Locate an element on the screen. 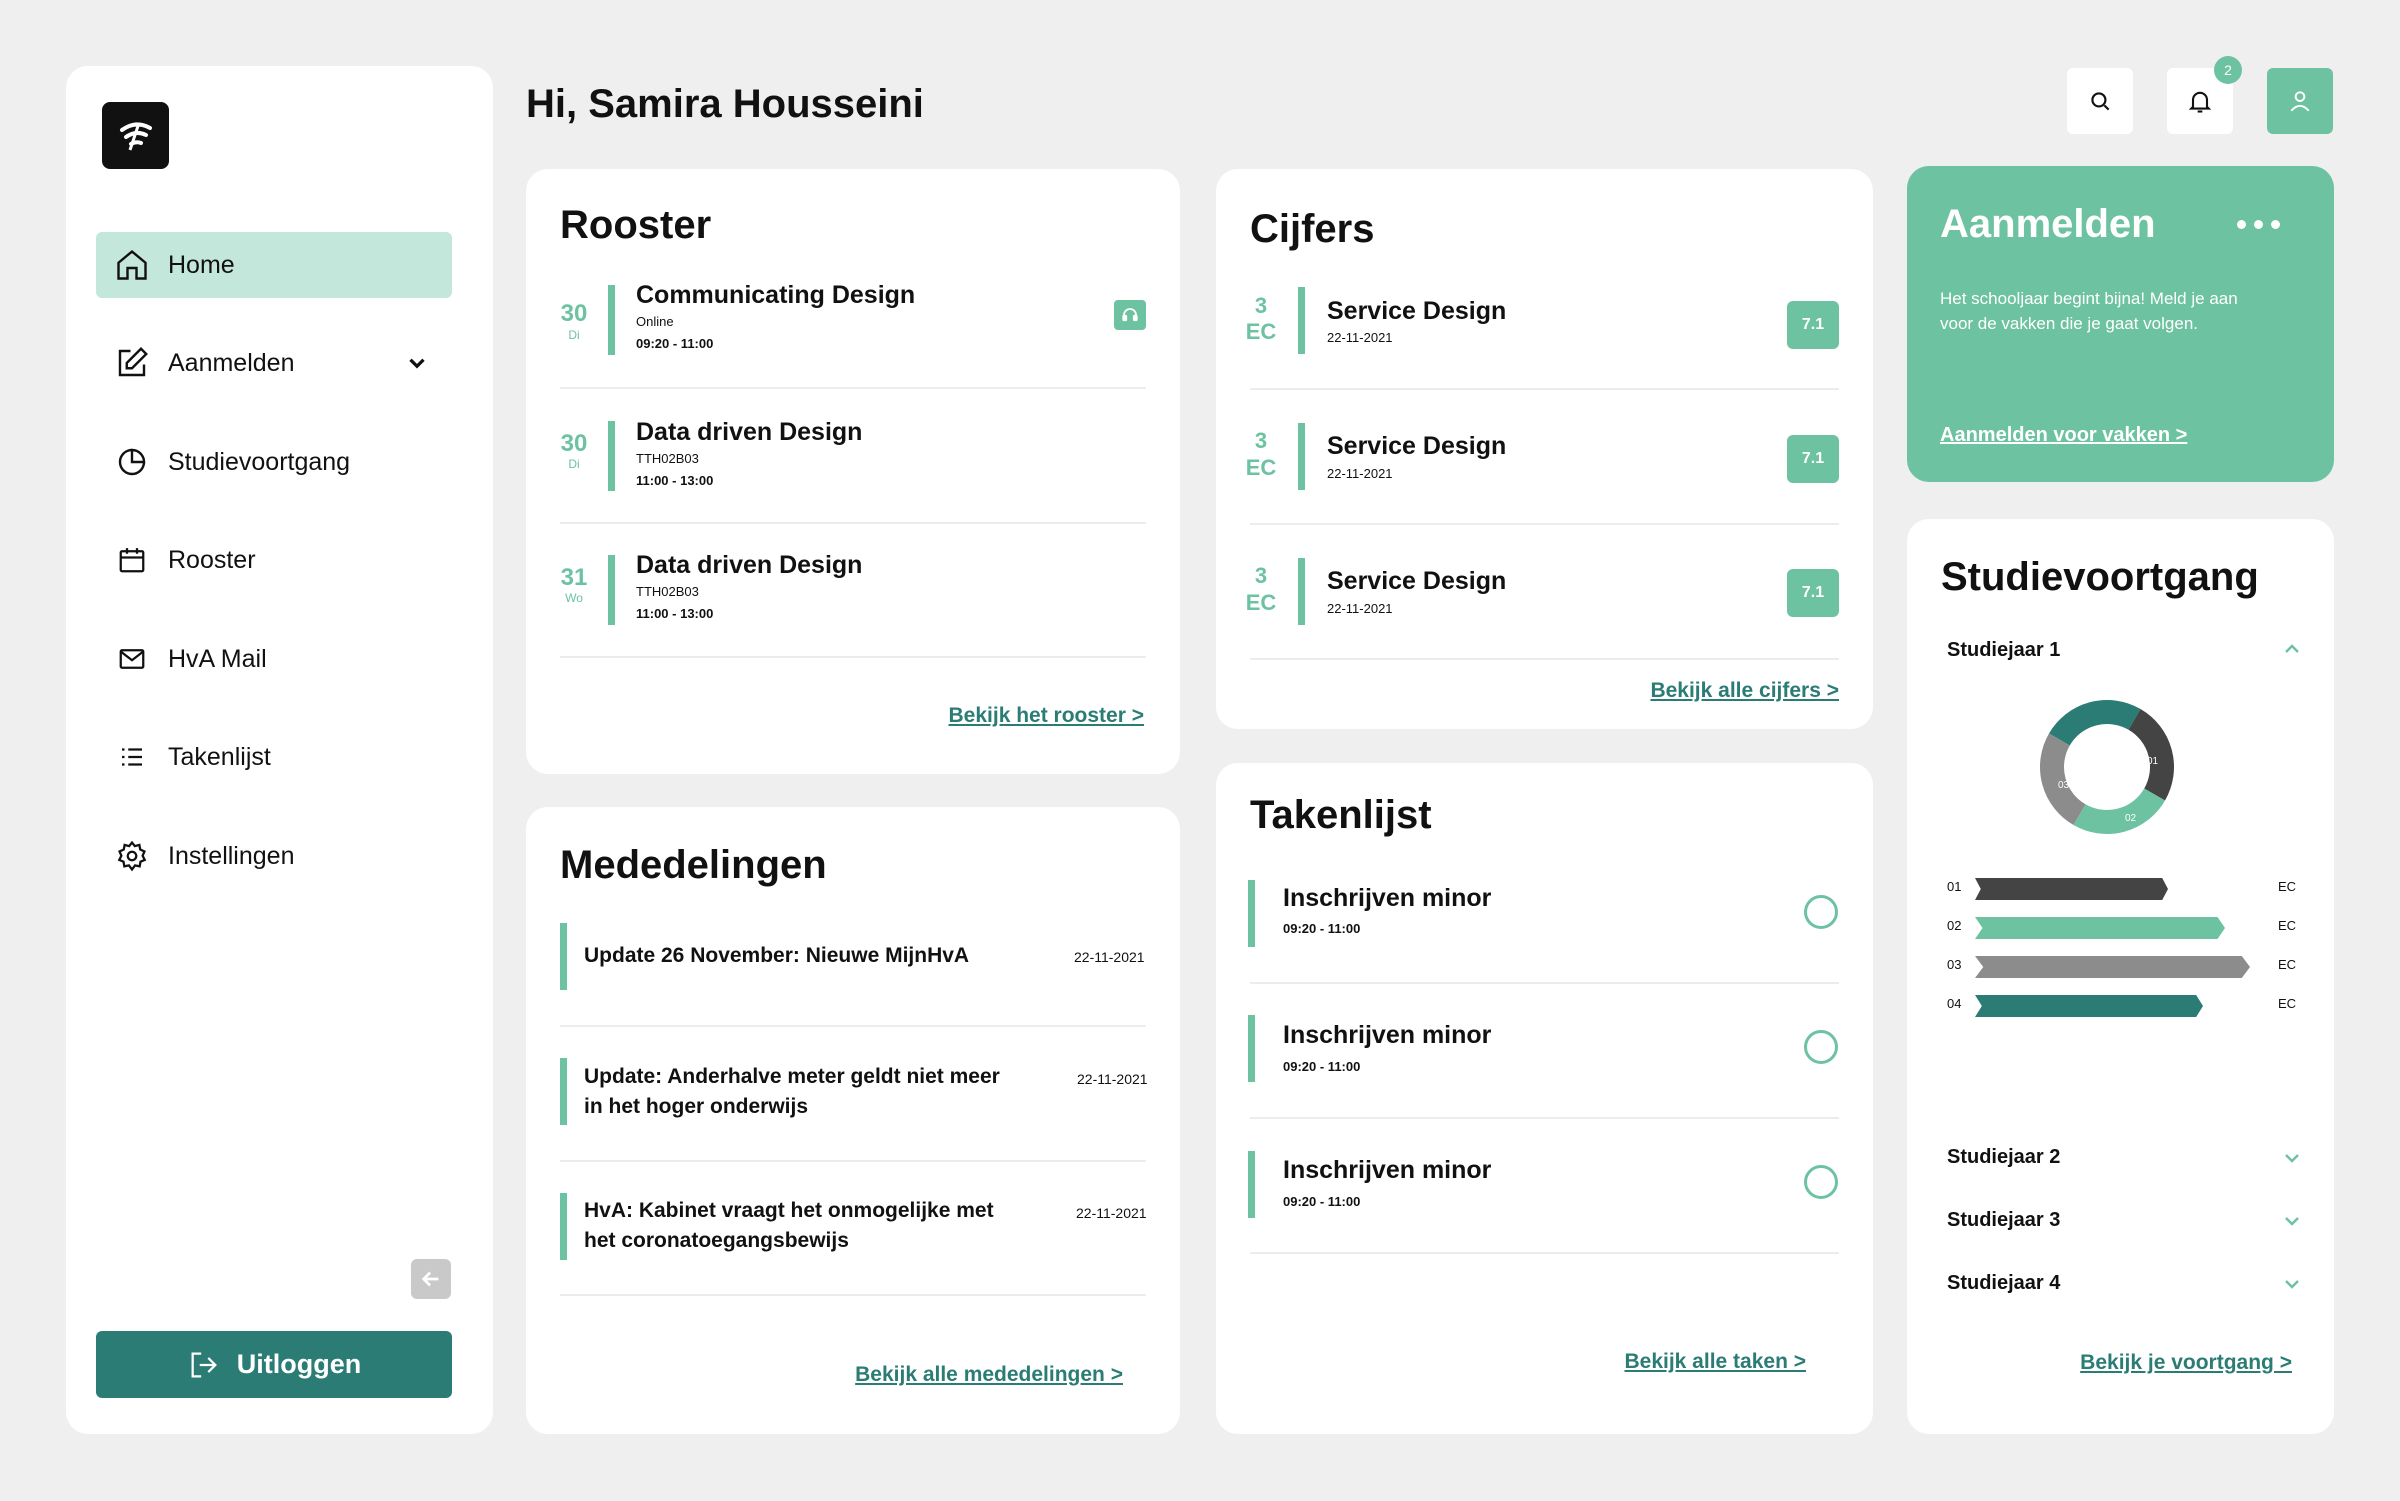 This screenshot has height=1501, width=2400. view-rooster-link: Bekijk het rooster > is located at coordinates (1047, 716).